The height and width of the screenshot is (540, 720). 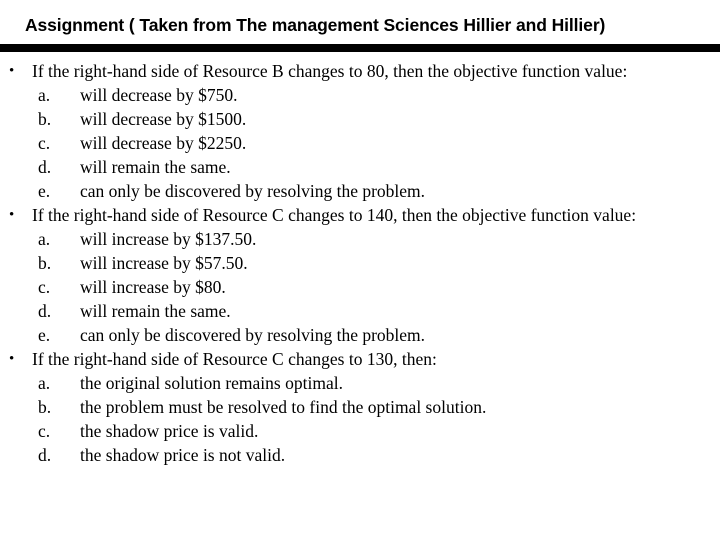 I want to click on list-item: a. will decrease by $750., so click(x=360, y=95).